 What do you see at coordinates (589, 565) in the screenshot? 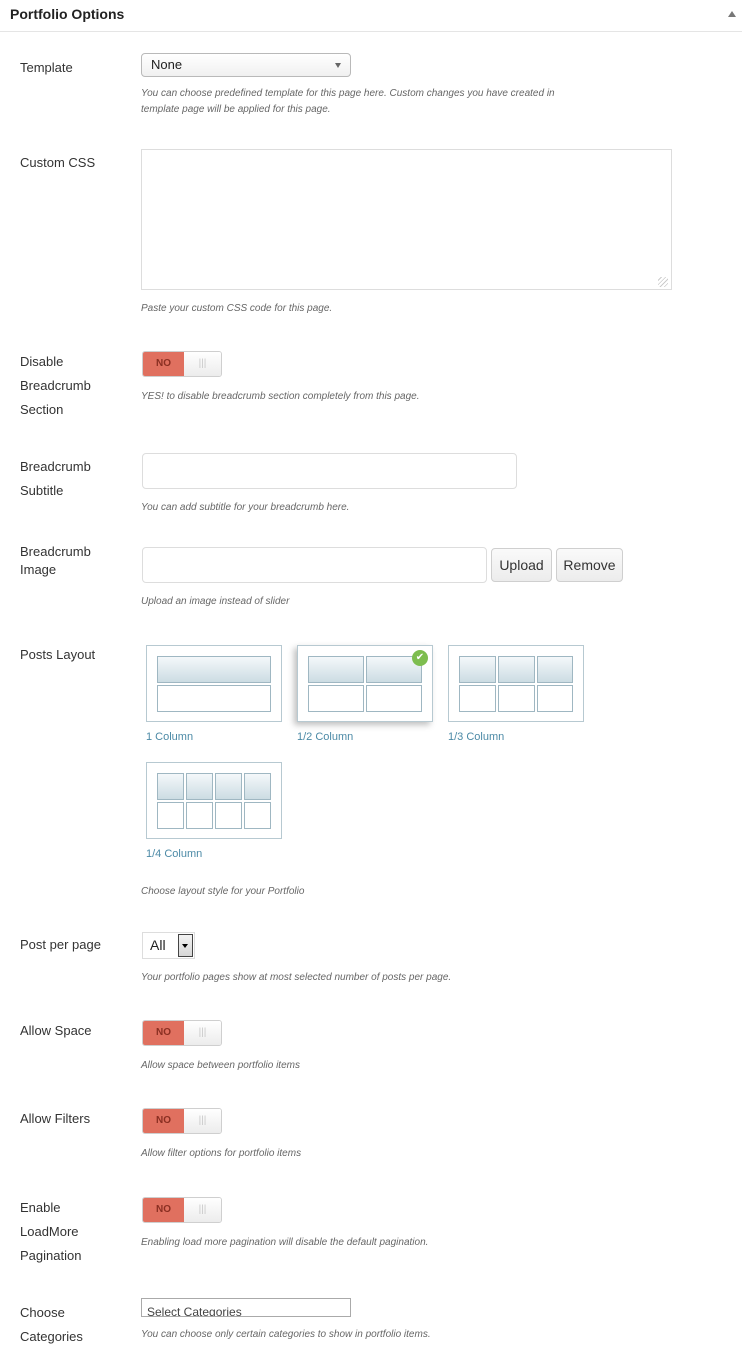
I see `remove-button: Remove` at bounding box center [589, 565].